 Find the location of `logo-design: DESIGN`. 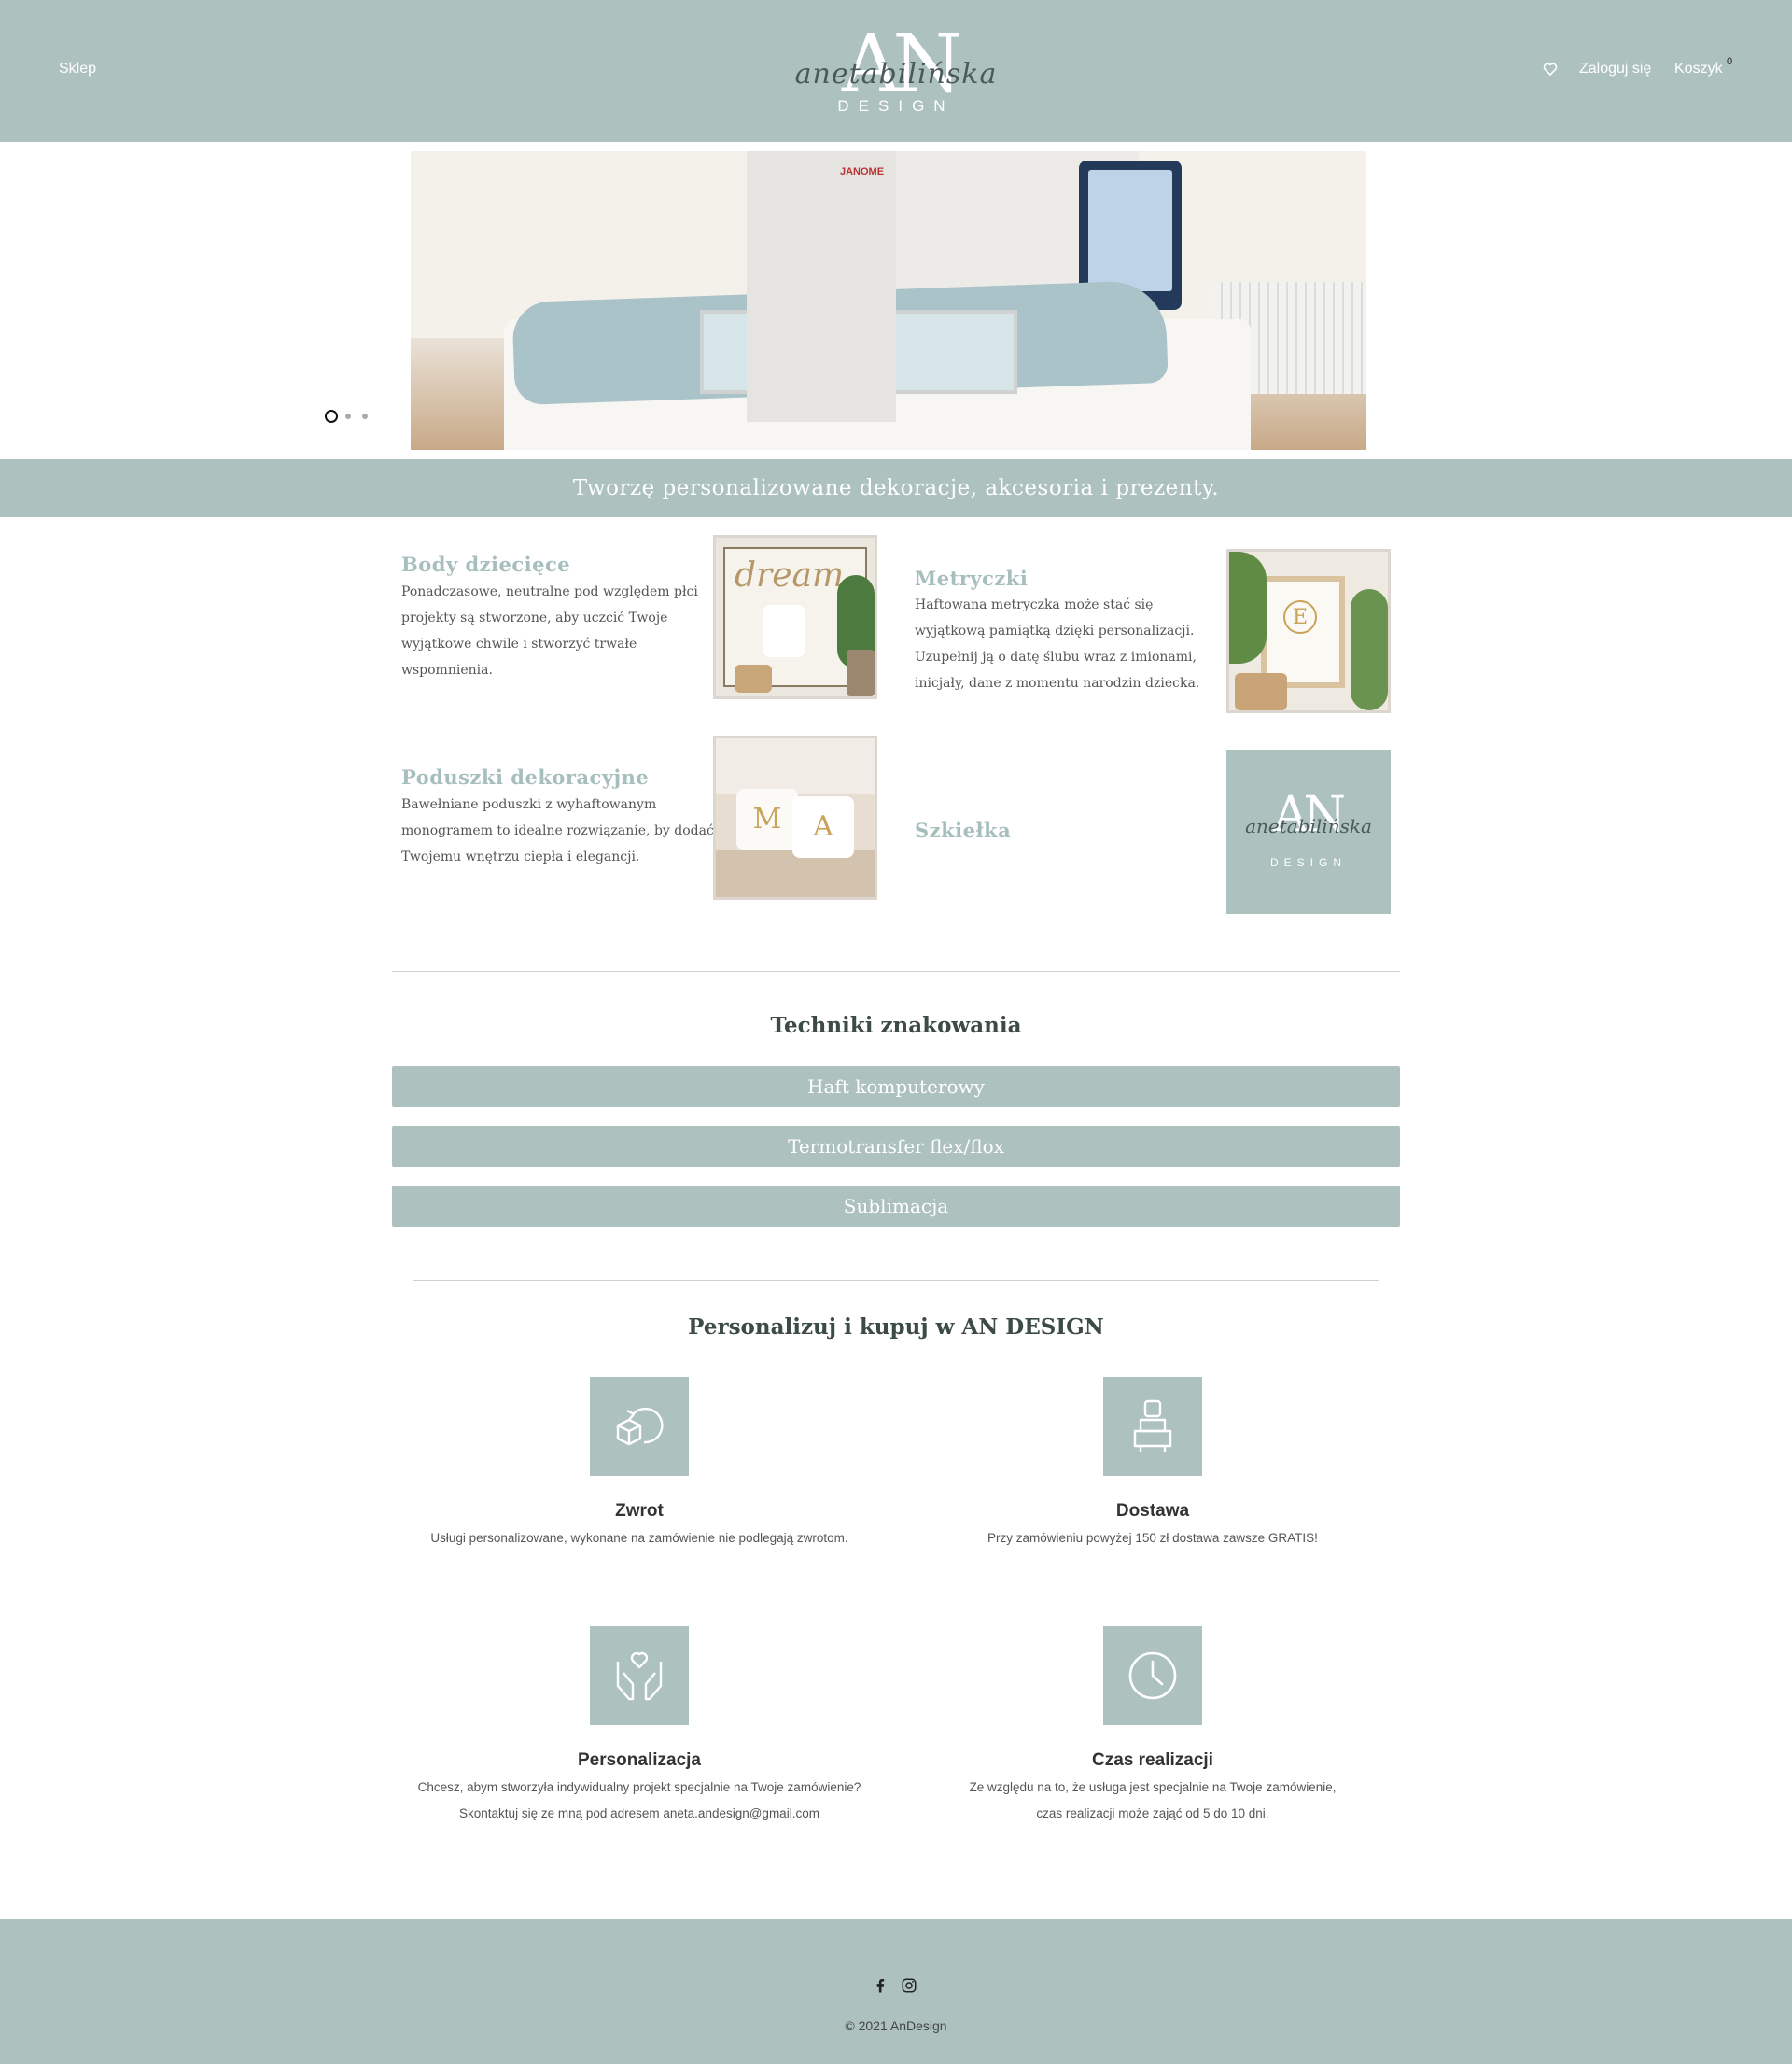

logo-design: DESIGN is located at coordinates (896, 106).